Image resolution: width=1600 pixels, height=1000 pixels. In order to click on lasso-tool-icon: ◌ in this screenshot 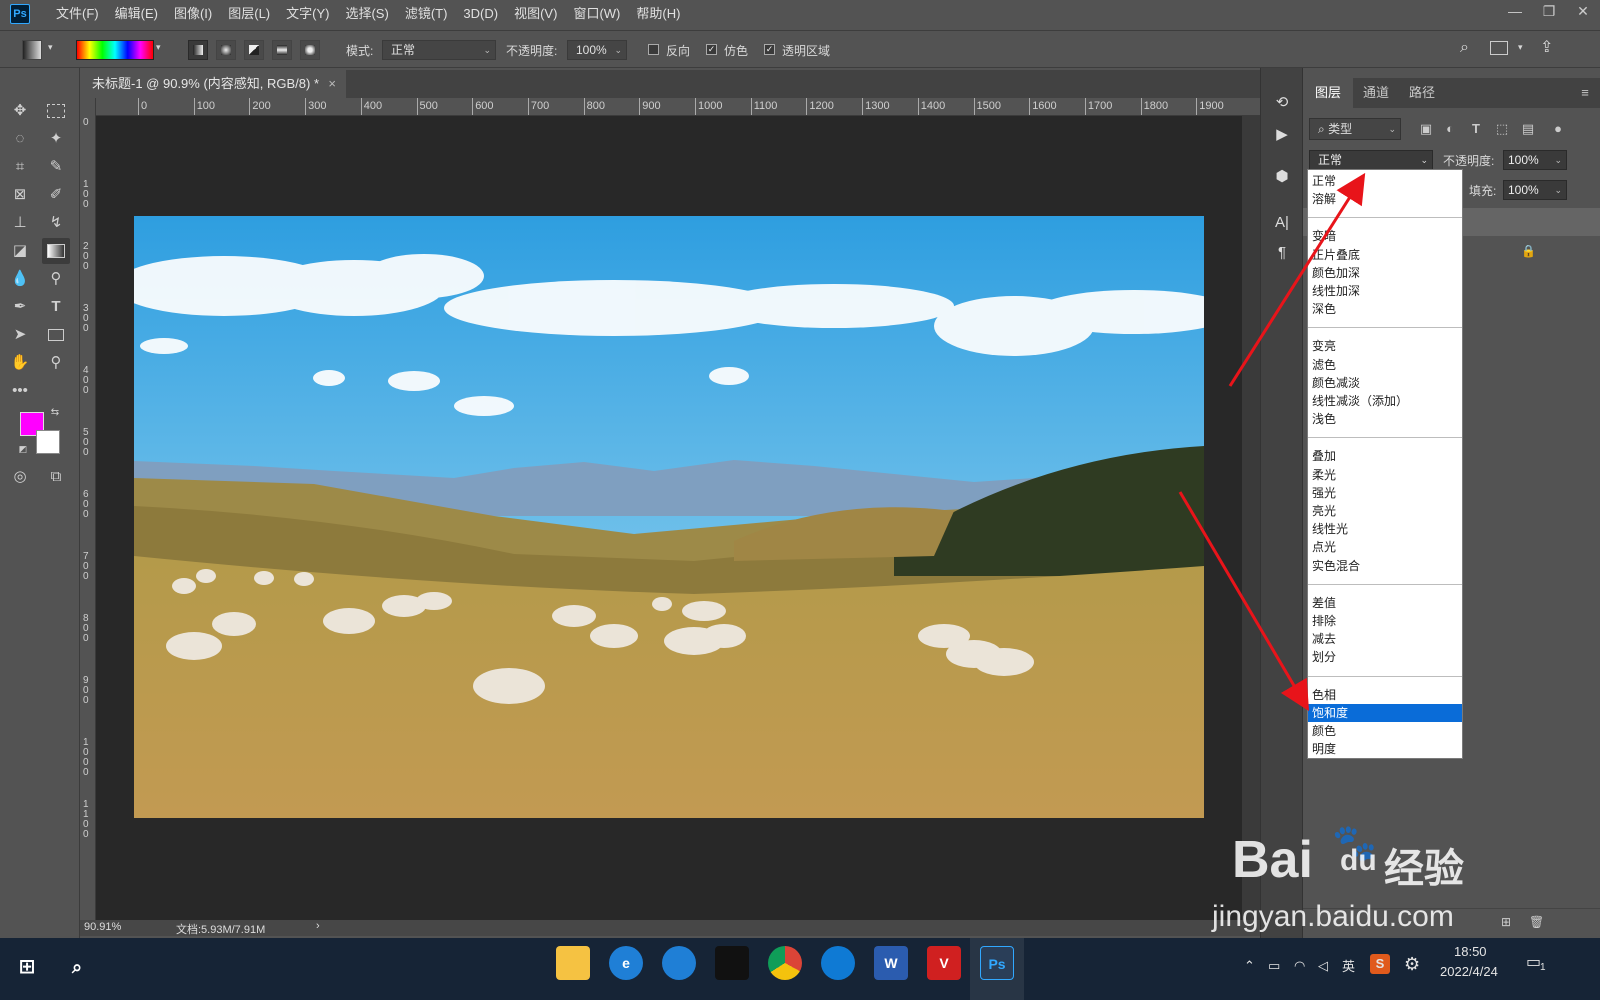, I will do `click(20, 139)`.